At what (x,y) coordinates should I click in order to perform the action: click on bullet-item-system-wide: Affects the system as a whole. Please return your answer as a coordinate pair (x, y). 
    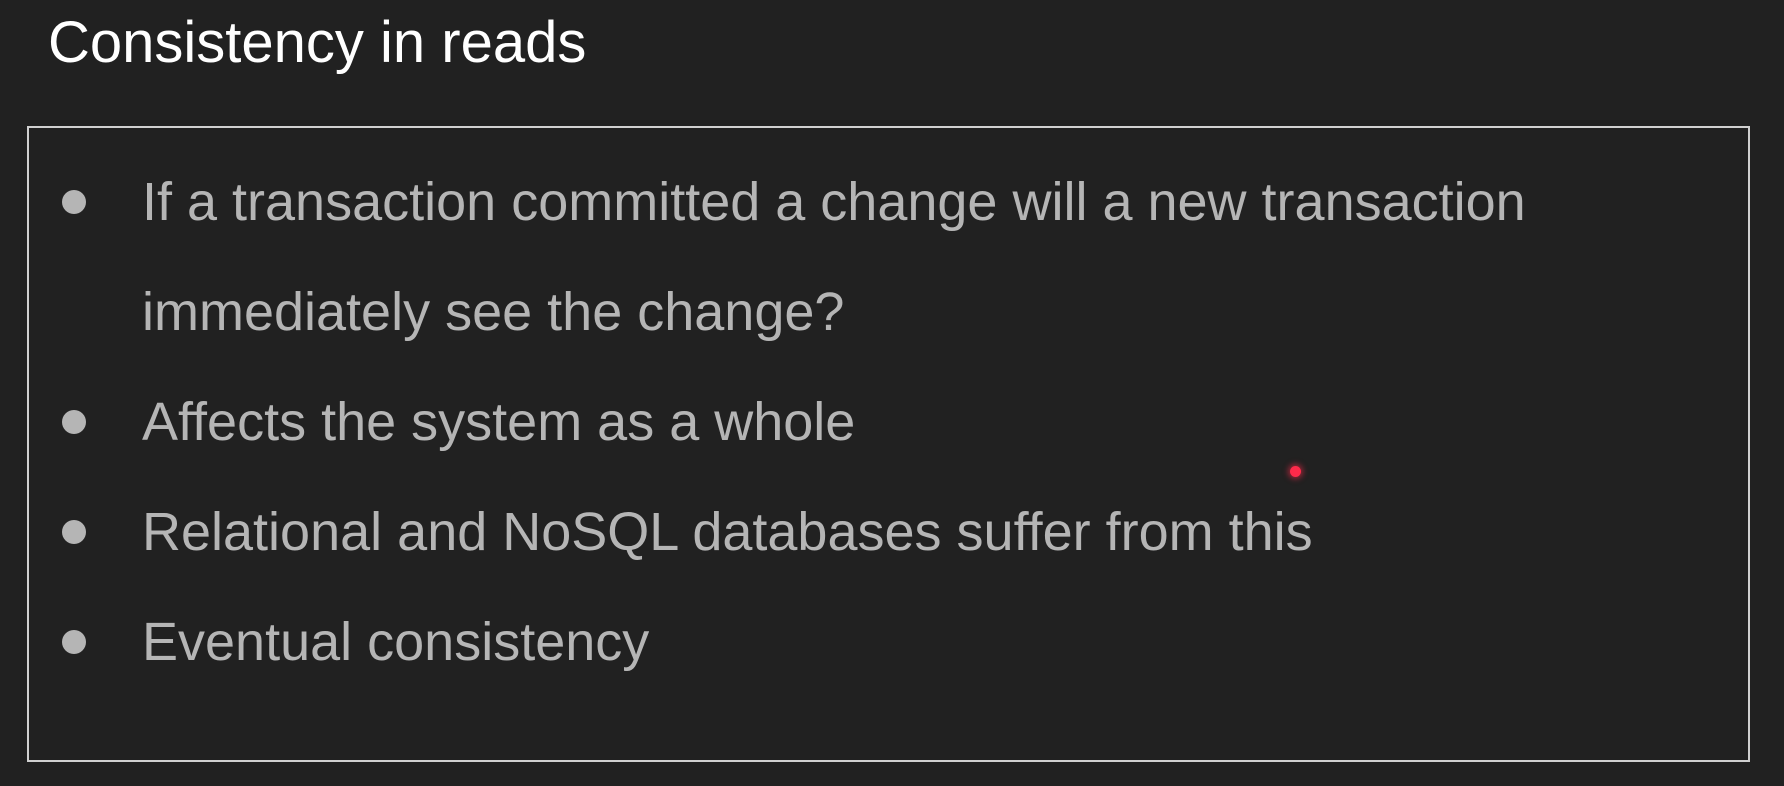
    Looking at the image, I should click on (888, 422).